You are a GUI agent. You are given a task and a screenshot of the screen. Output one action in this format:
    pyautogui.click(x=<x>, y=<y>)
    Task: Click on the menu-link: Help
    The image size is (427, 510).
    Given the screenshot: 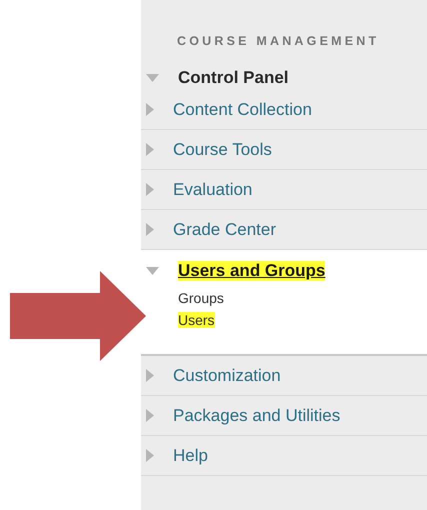 What is the action you would take?
    pyautogui.click(x=190, y=456)
    